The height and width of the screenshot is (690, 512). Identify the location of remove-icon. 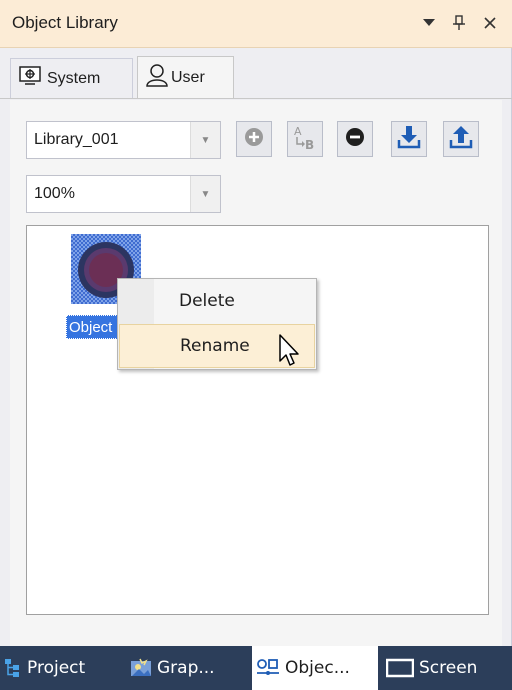
(355, 139).